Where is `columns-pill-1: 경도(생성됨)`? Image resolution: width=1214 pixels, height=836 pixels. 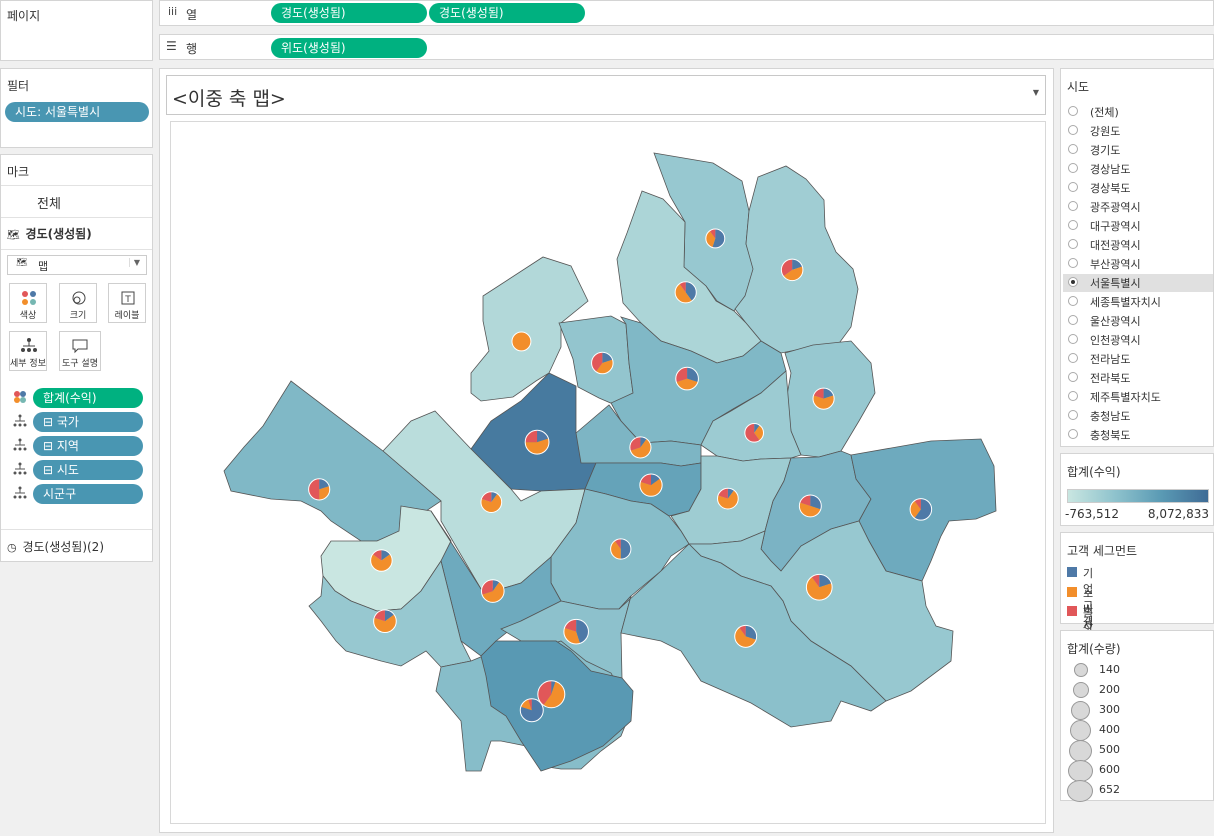
columns-pill-1: 경도(생성됨) is located at coordinates (349, 13).